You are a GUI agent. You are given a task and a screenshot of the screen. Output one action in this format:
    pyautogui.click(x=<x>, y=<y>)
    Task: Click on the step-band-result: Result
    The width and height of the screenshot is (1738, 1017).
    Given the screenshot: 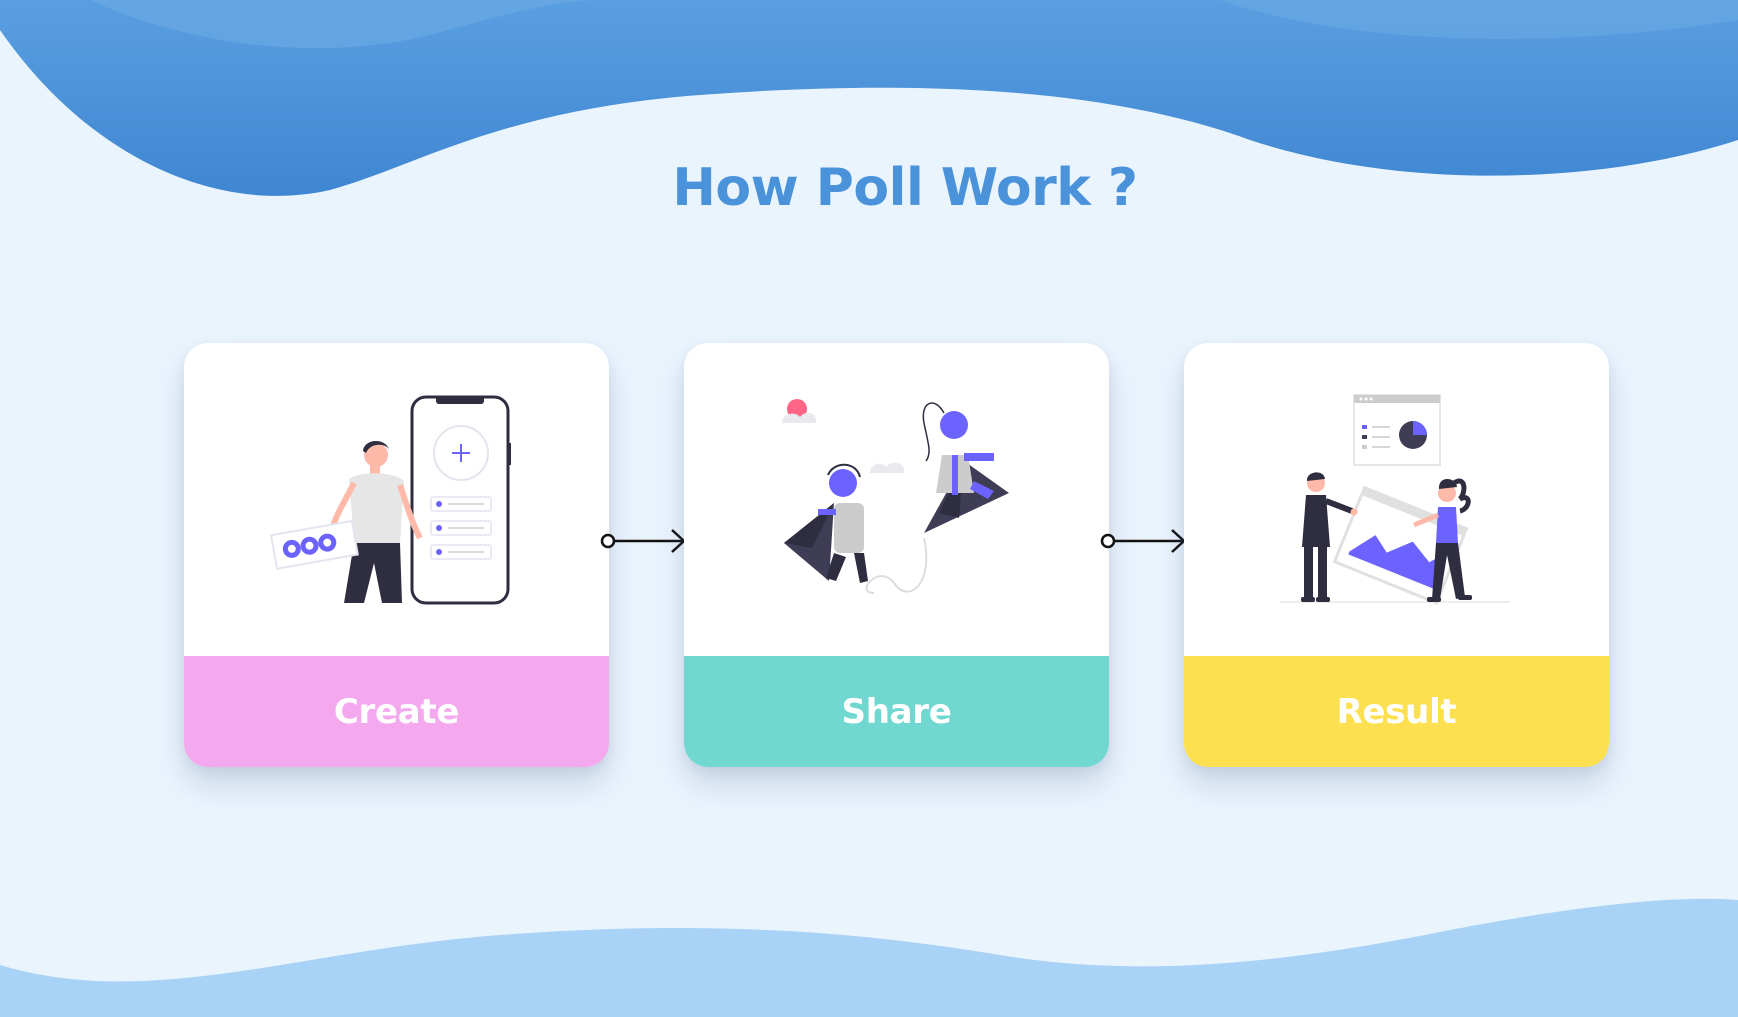 What is the action you would take?
    pyautogui.click(x=1396, y=711)
    